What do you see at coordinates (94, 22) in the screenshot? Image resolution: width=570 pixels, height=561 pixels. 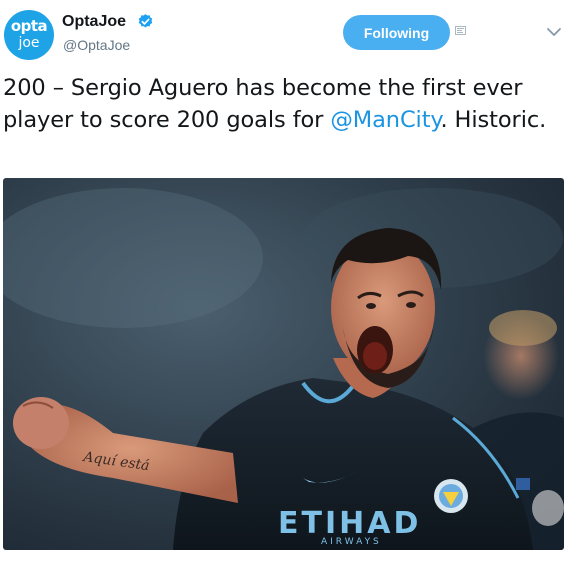 I see `display-name: OptaJoe` at bounding box center [94, 22].